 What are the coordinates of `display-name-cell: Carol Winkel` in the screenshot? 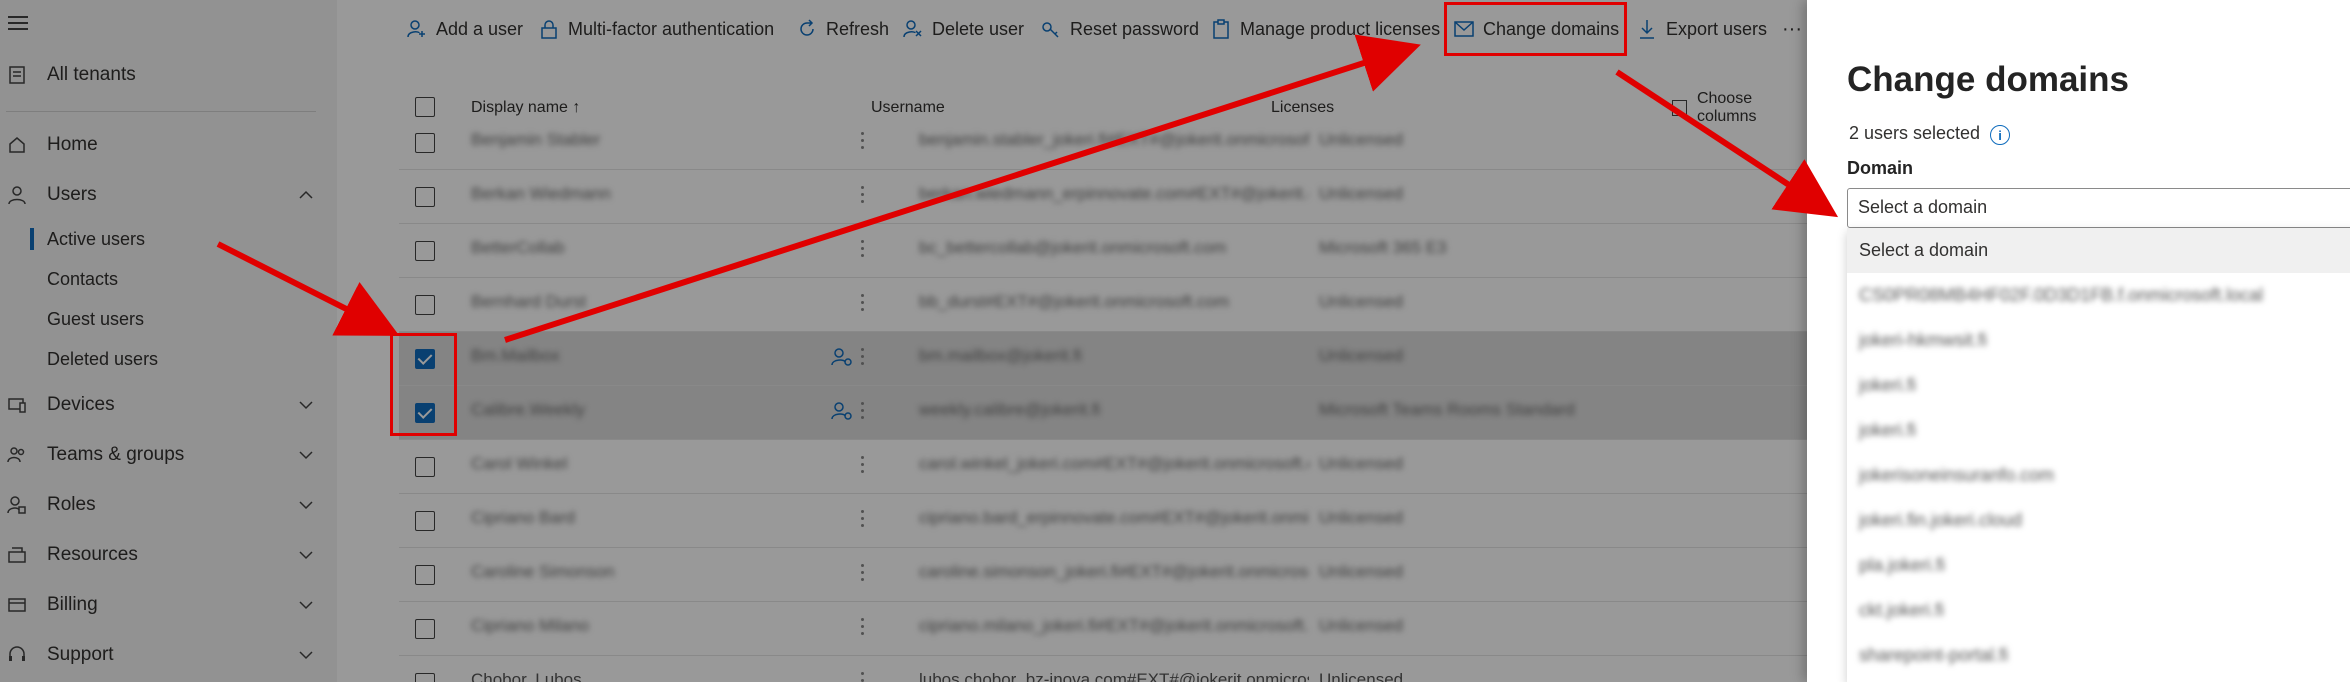 It's located at (519, 464).